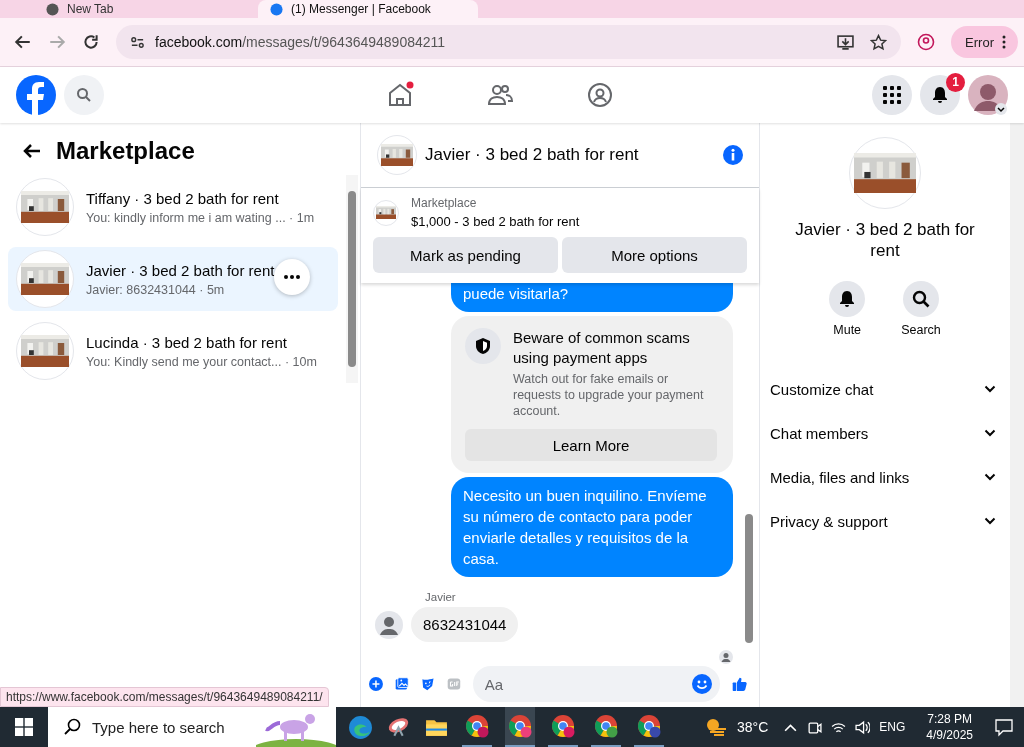 This screenshot has width=1024, height=747. Describe the element at coordinates (23, 42) in the screenshot. I see `back-icon` at that location.